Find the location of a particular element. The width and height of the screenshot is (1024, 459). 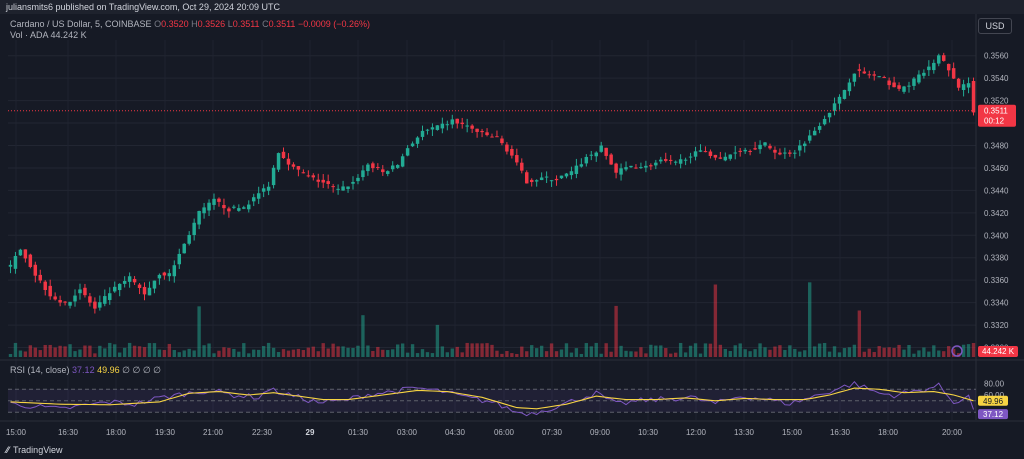

price-tick-label: 0.3460 is located at coordinates (996, 168).